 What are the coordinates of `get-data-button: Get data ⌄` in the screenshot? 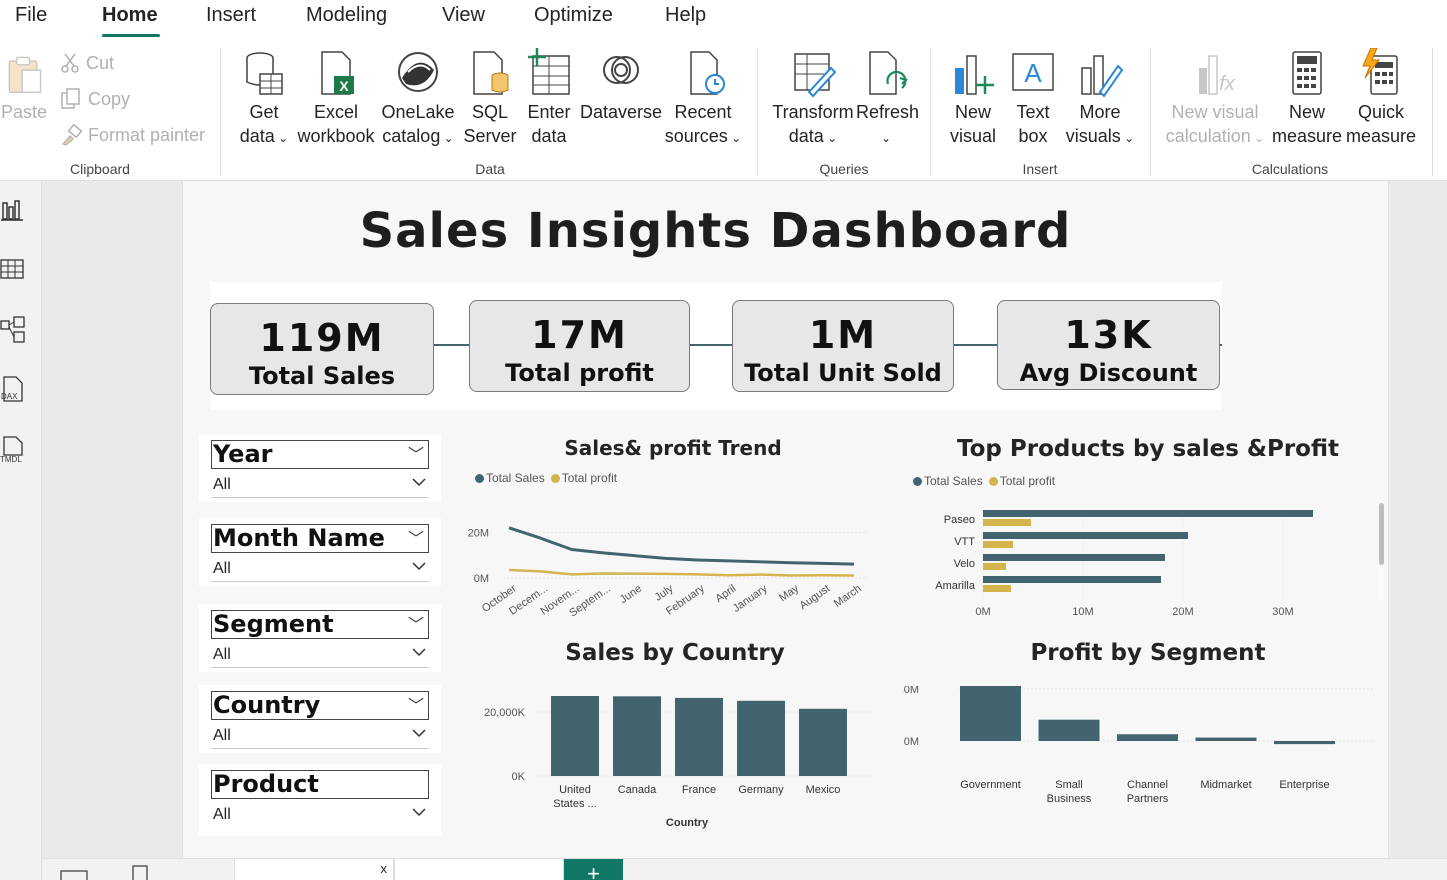 It's located at (264, 99).